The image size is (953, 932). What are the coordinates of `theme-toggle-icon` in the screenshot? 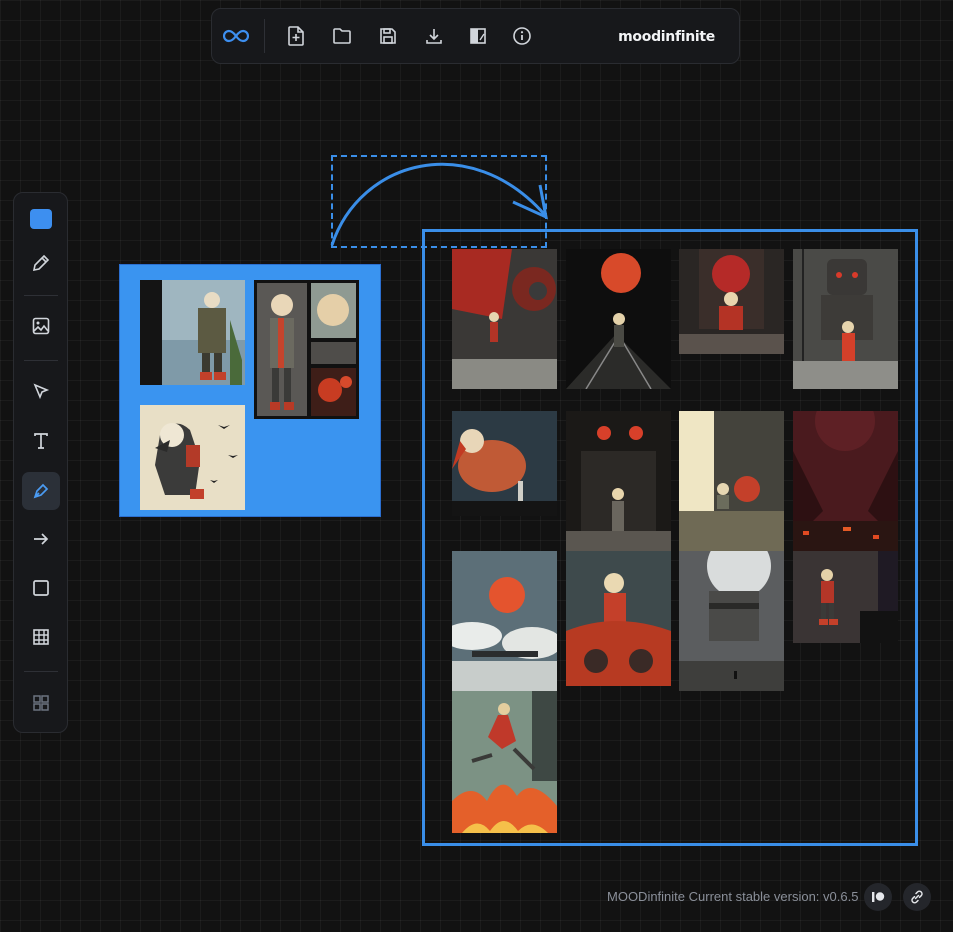 It's located at (478, 36).